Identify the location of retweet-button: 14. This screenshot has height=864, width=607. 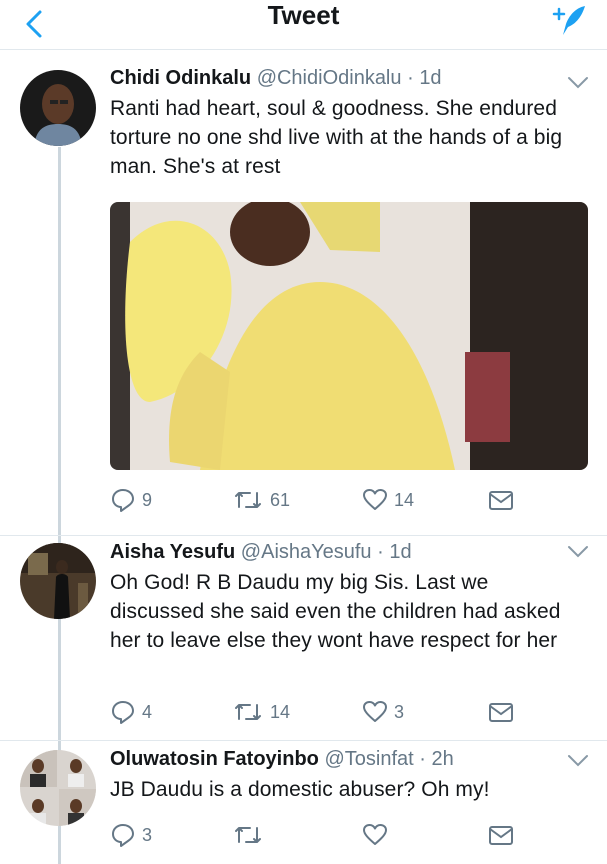
(261, 712).